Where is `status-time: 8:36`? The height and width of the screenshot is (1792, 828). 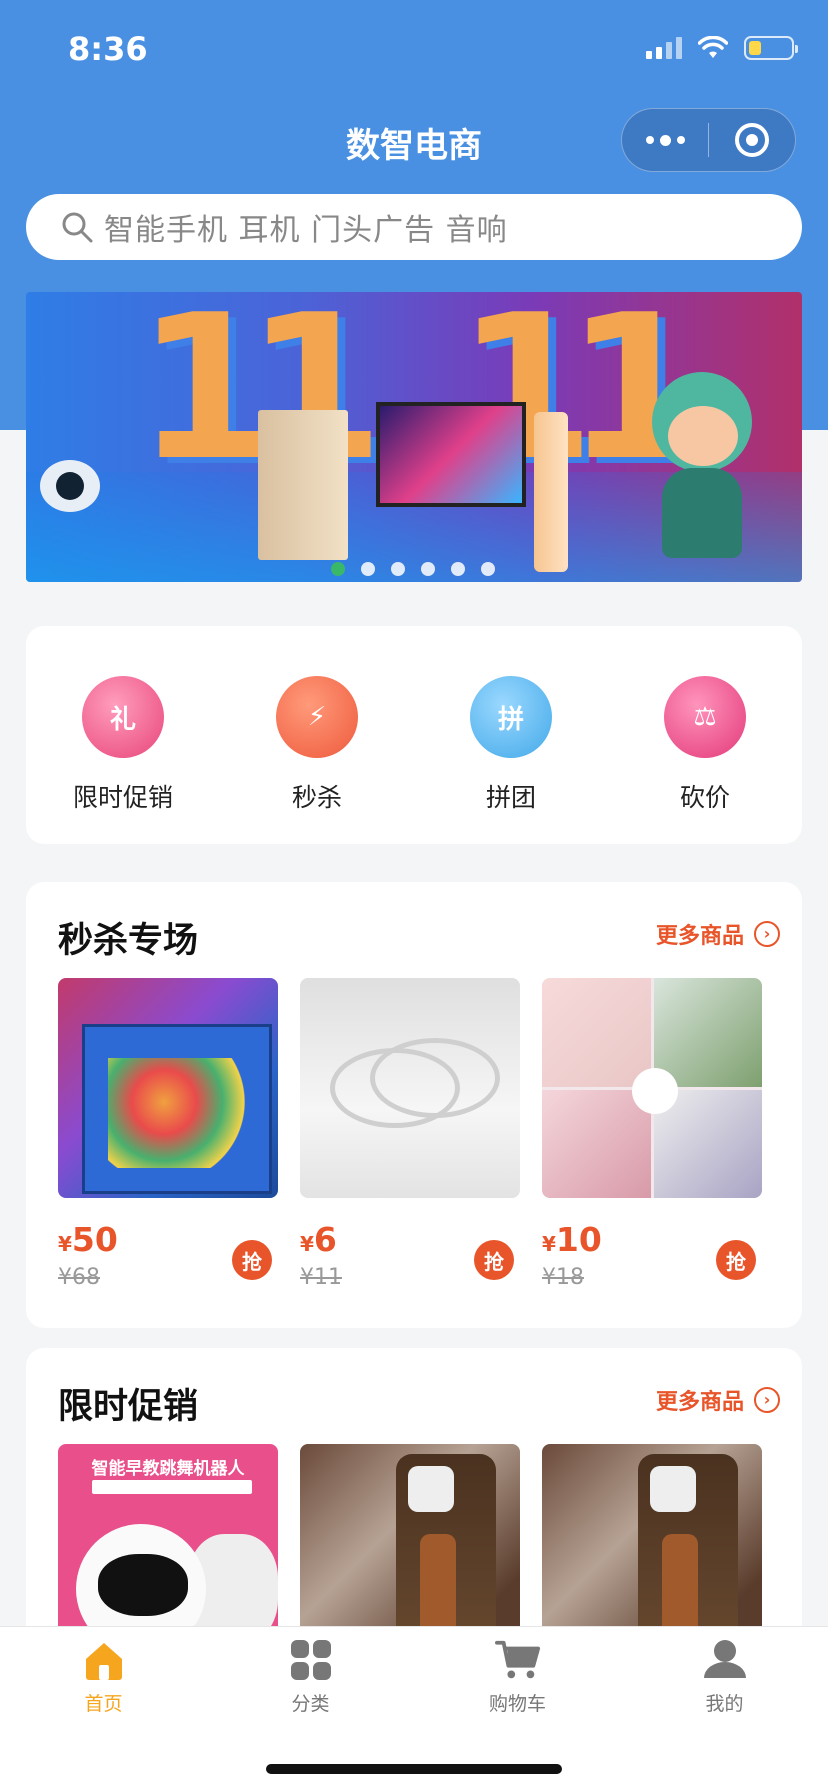
status-time: 8:36 is located at coordinates (108, 49).